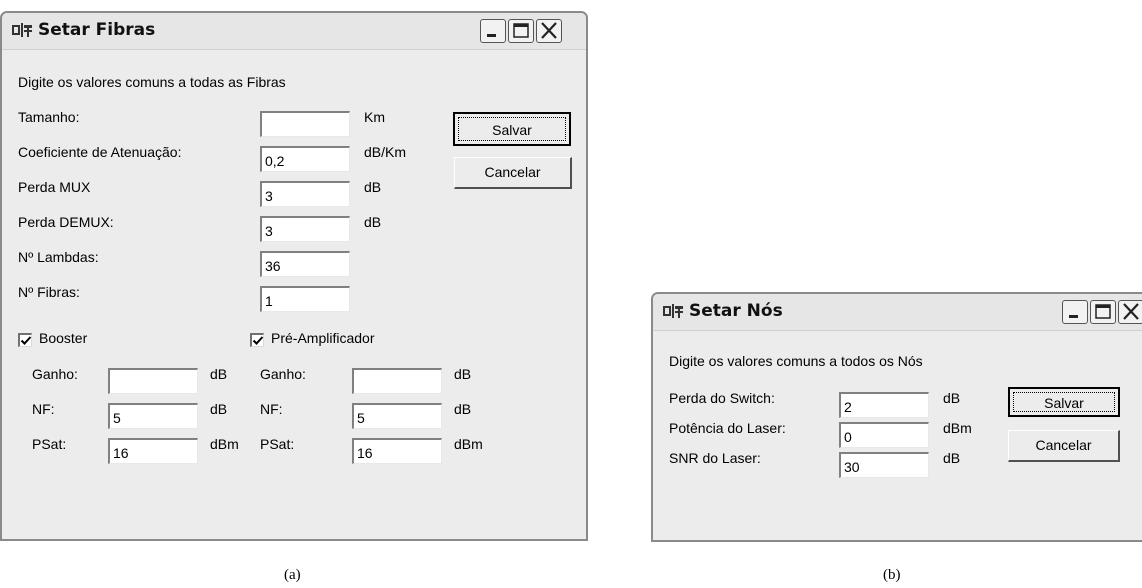 Image resolution: width=1142 pixels, height=588 pixels. Describe the element at coordinates (153, 381) in the screenshot. I see `booster-ganho-input` at that location.